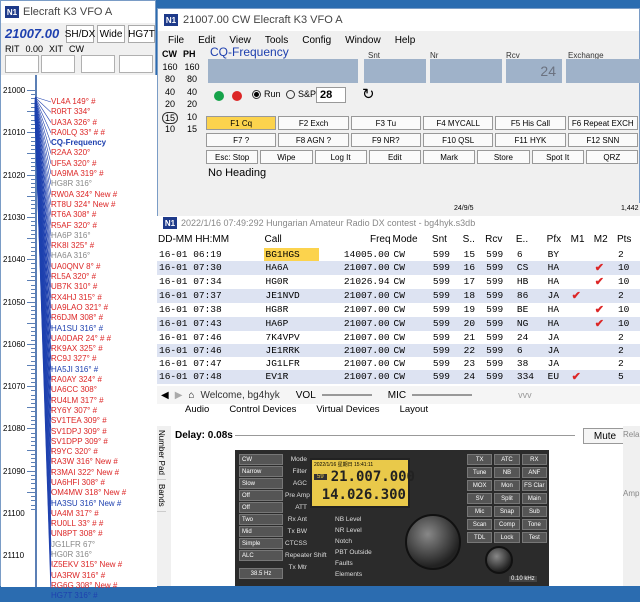 The width and height of the screenshot is (640, 602). What do you see at coordinates (534, 511) in the screenshot?
I see `radio-function-button: Sub` at bounding box center [534, 511].